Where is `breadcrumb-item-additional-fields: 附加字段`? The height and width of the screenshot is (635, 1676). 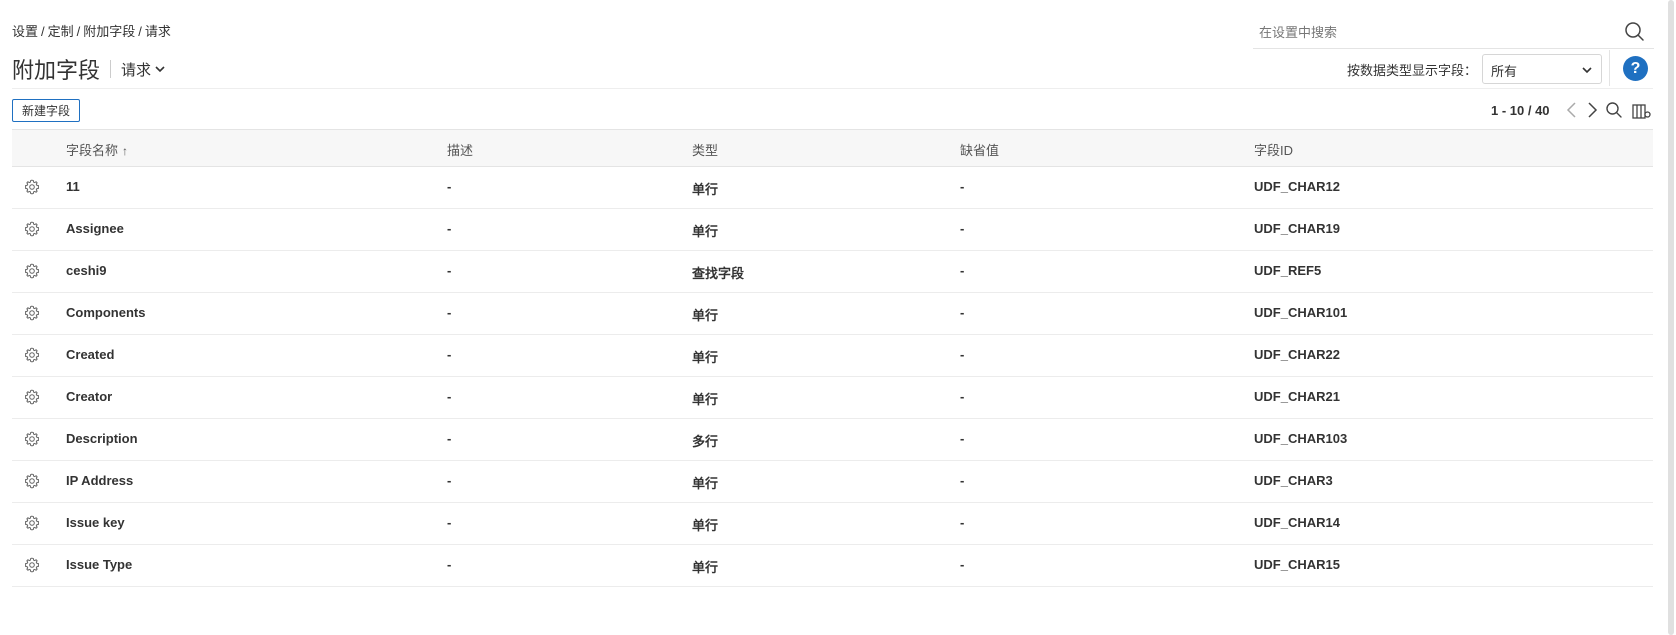 breadcrumb-item-additional-fields: 附加字段 is located at coordinates (109, 31).